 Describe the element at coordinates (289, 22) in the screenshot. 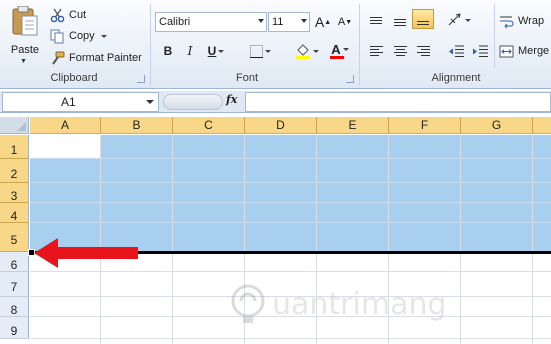

I see `font-size-combo: 11` at that location.